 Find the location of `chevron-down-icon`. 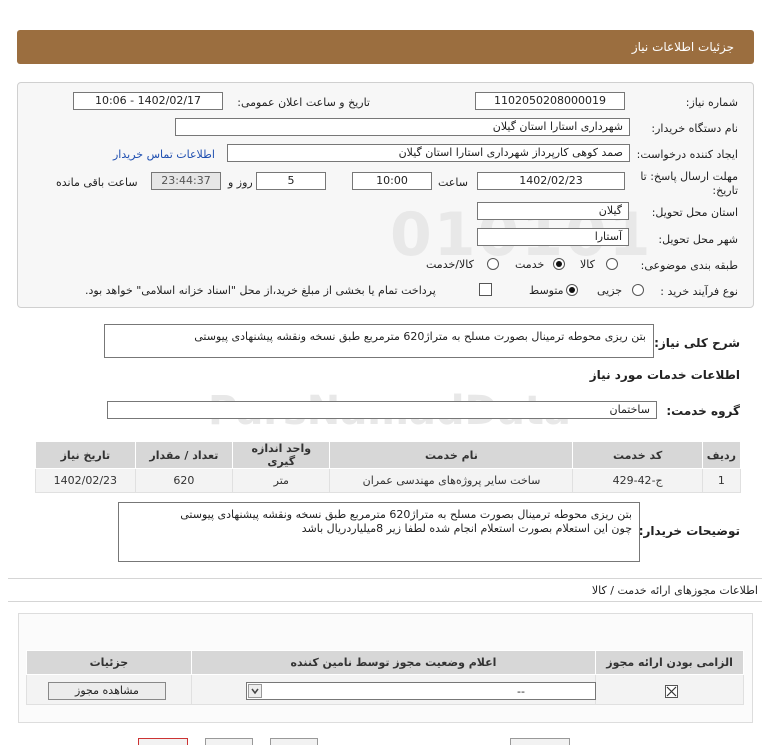

chevron-down-icon is located at coordinates (255, 691).